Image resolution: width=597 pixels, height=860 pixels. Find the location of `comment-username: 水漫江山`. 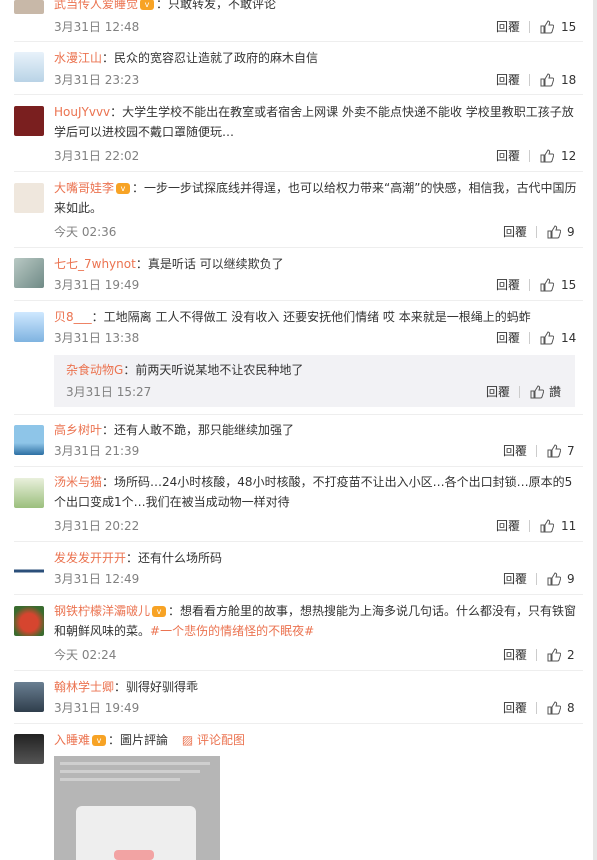

comment-username: 水漫江山 is located at coordinates (78, 58).